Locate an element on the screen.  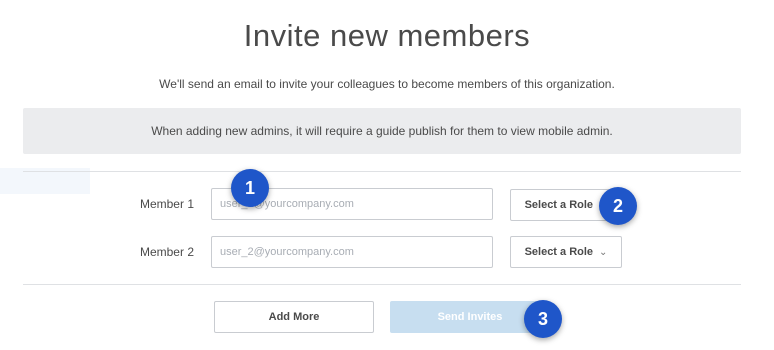
member-1-role-label: Select a Role is located at coordinates (559, 205).